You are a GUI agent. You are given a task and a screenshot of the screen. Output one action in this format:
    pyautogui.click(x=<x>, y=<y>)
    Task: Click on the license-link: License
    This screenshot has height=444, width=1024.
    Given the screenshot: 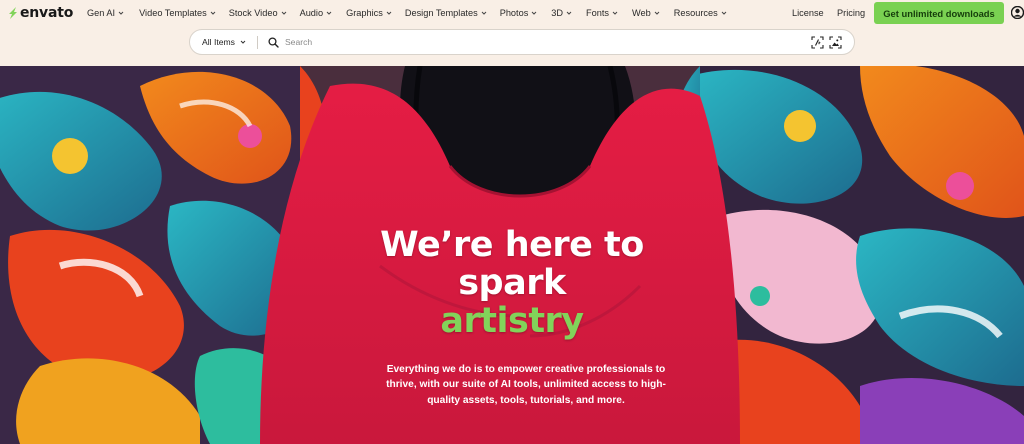 What is the action you would take?
    pyautogui.click(x=808, y=13)
    